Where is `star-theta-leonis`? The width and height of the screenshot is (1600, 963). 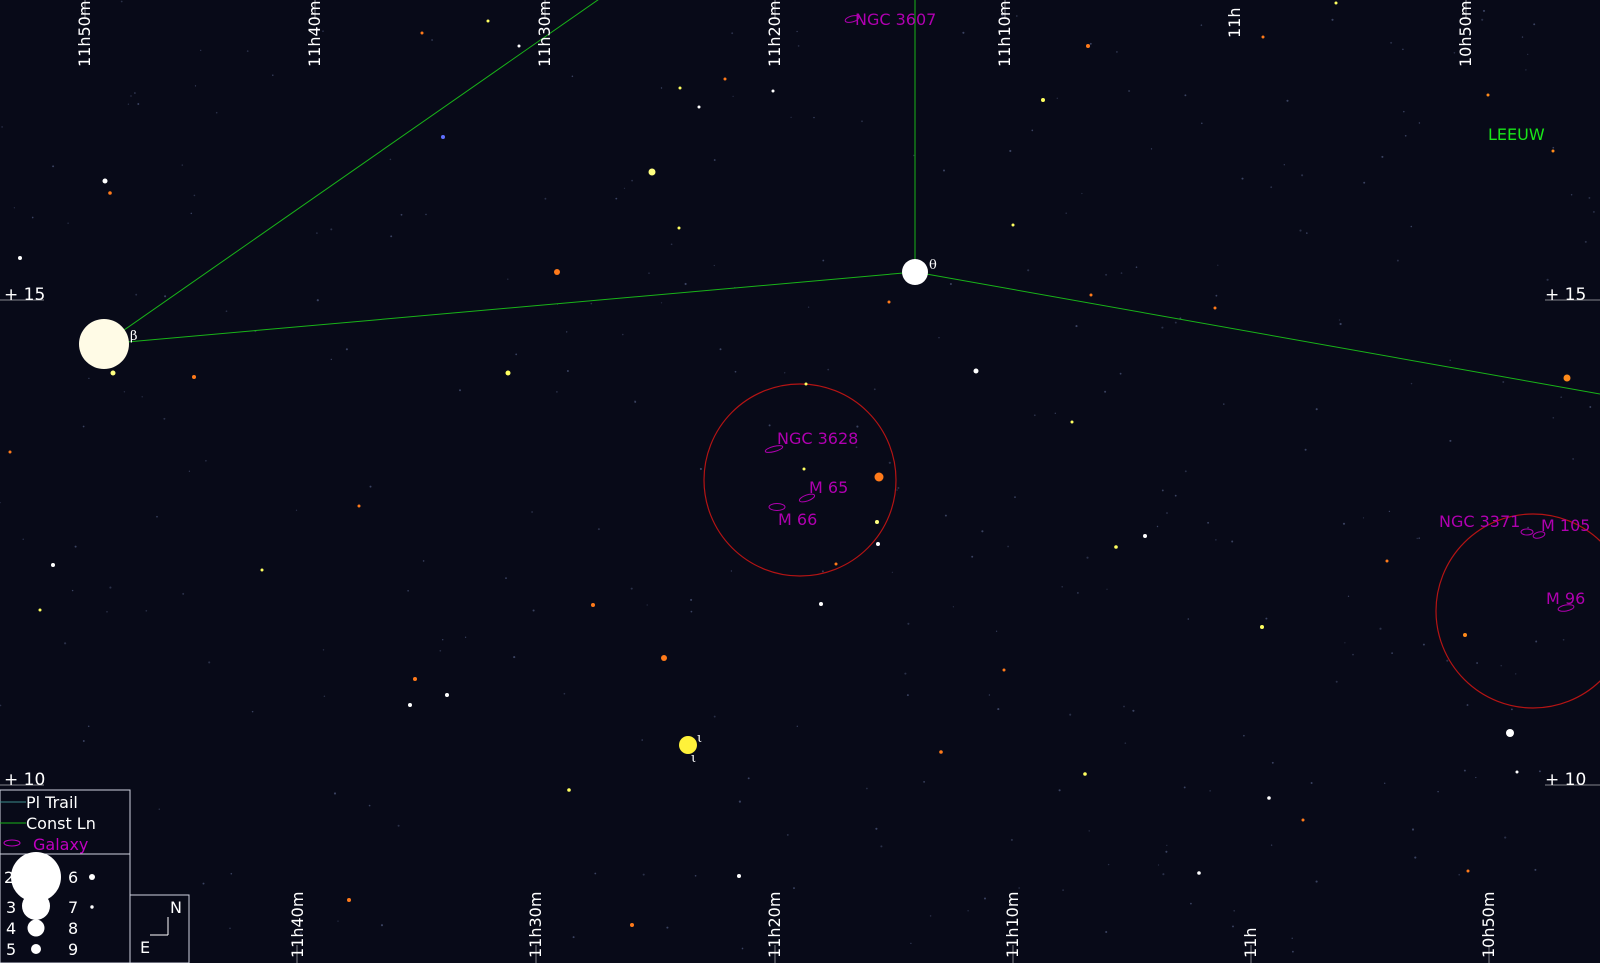 star-theta-leonis is located at coordinates (915, 272).